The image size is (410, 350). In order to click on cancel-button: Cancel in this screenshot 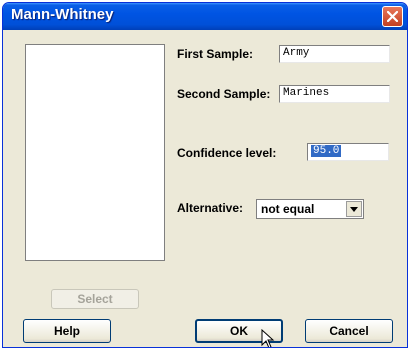, I will do `click(349, 331)`.